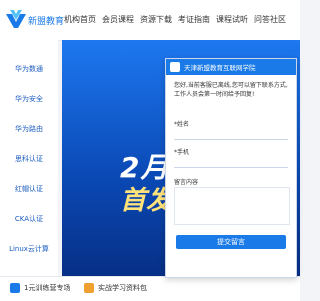 This screenshot has height=301, width=320. Describe the element at coordinates (118, 19) in the screenshot. I see `nav-item-member-courses: 会员课程` at that location.